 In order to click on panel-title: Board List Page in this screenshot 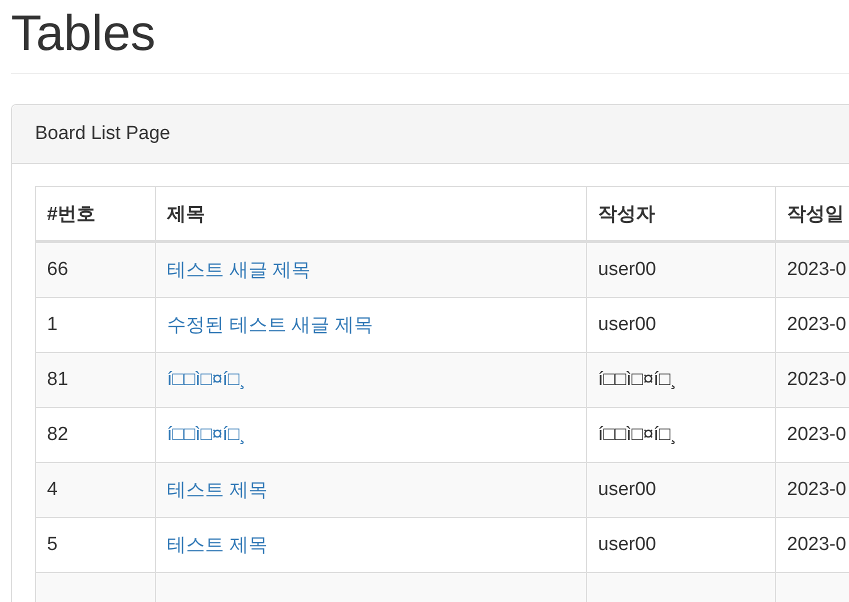, I will do `click(102, 134)`.